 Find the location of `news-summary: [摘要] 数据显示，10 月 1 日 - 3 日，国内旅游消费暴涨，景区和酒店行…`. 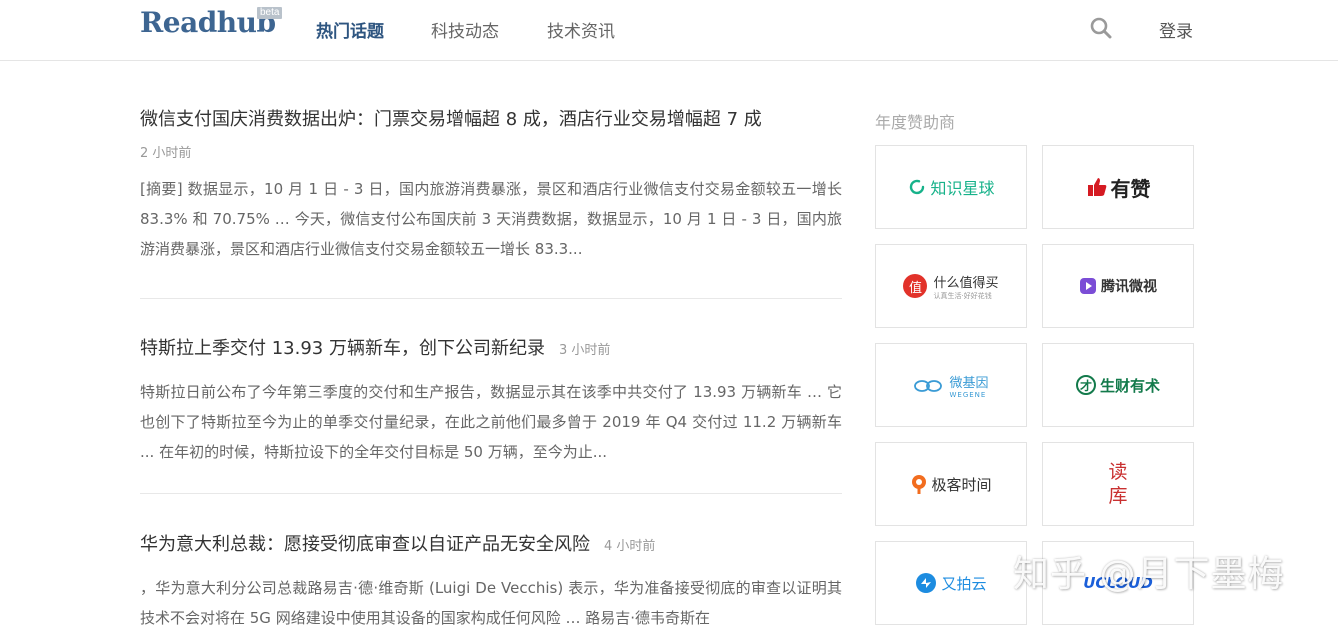

news-summary: [摘要] 数据显示，10 月 1 日 - 3 日，国内旅游消费暴涨，景区和酒店行… is located at coordinates (491, 219).